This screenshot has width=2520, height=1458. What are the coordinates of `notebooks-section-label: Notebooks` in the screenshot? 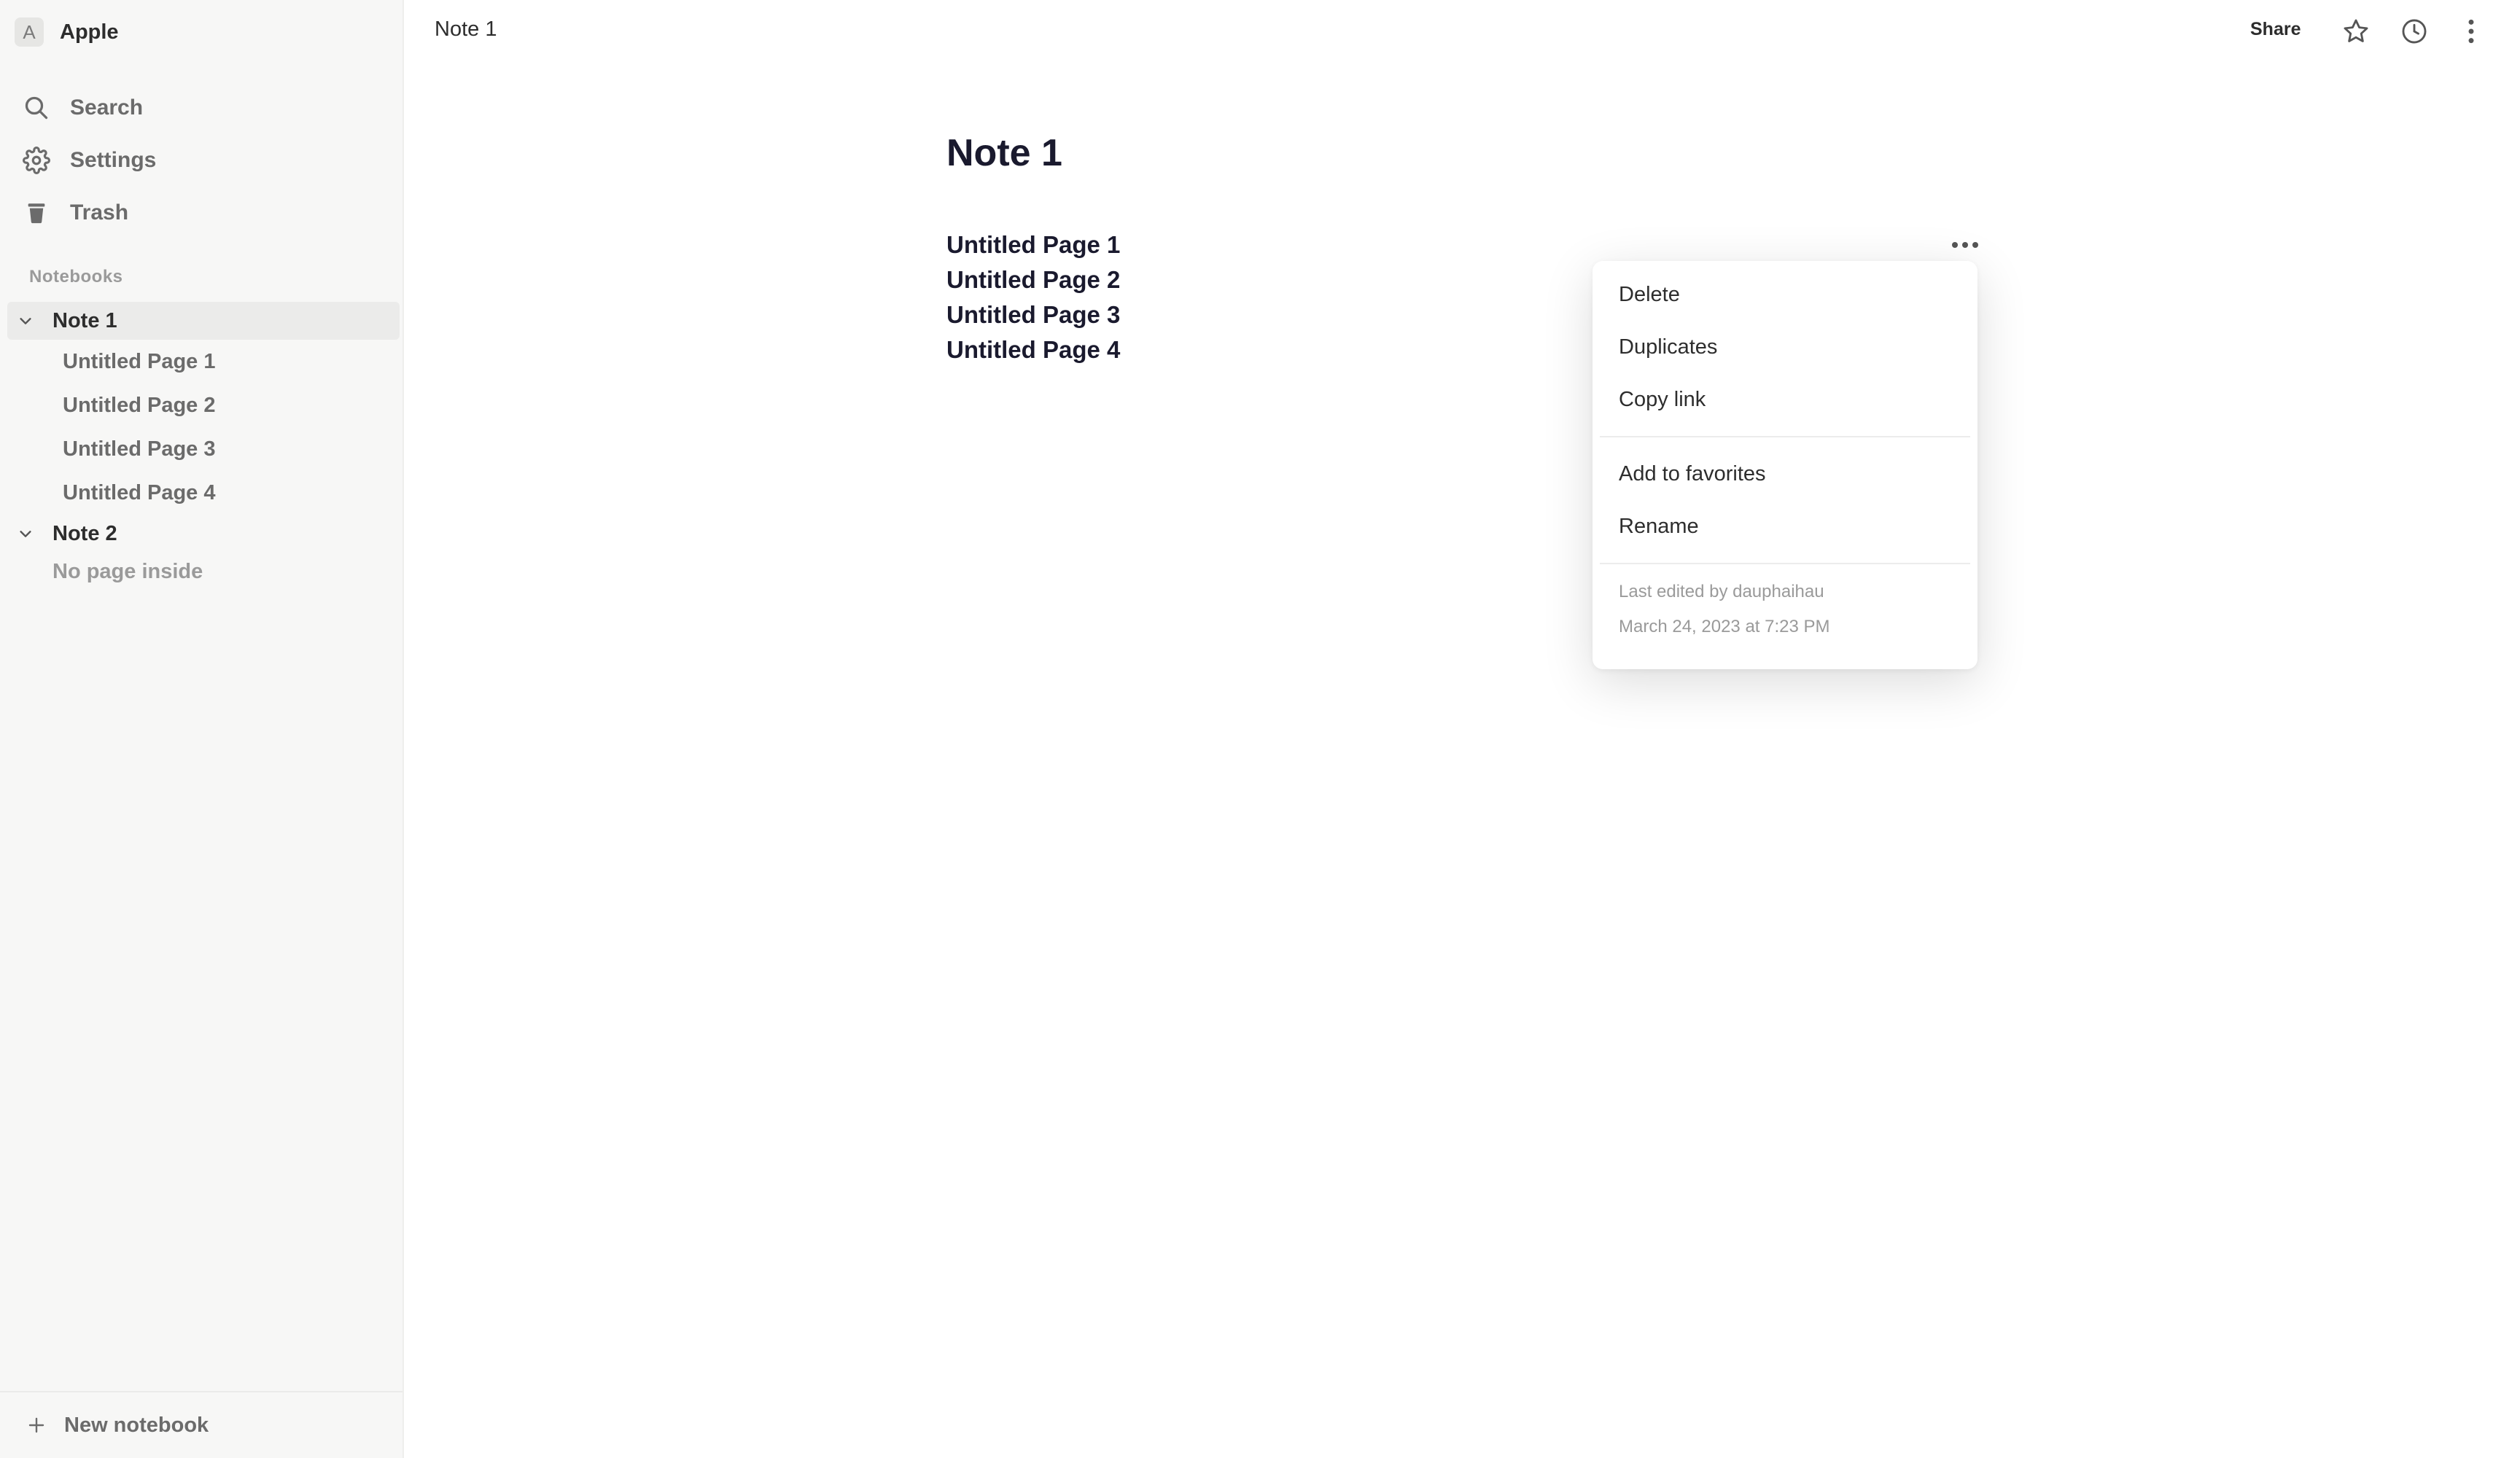 It's located at (76, 276).